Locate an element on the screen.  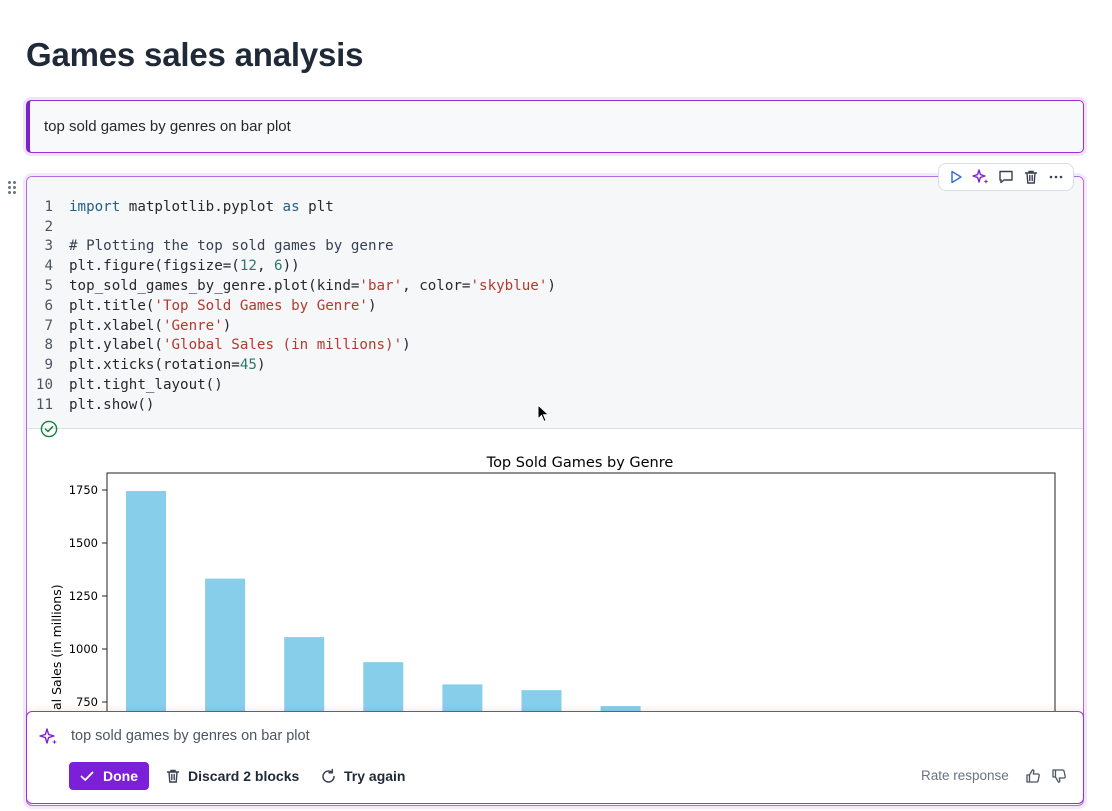
code-text: plt.tight_layout() is located at coordinates (146, 385).